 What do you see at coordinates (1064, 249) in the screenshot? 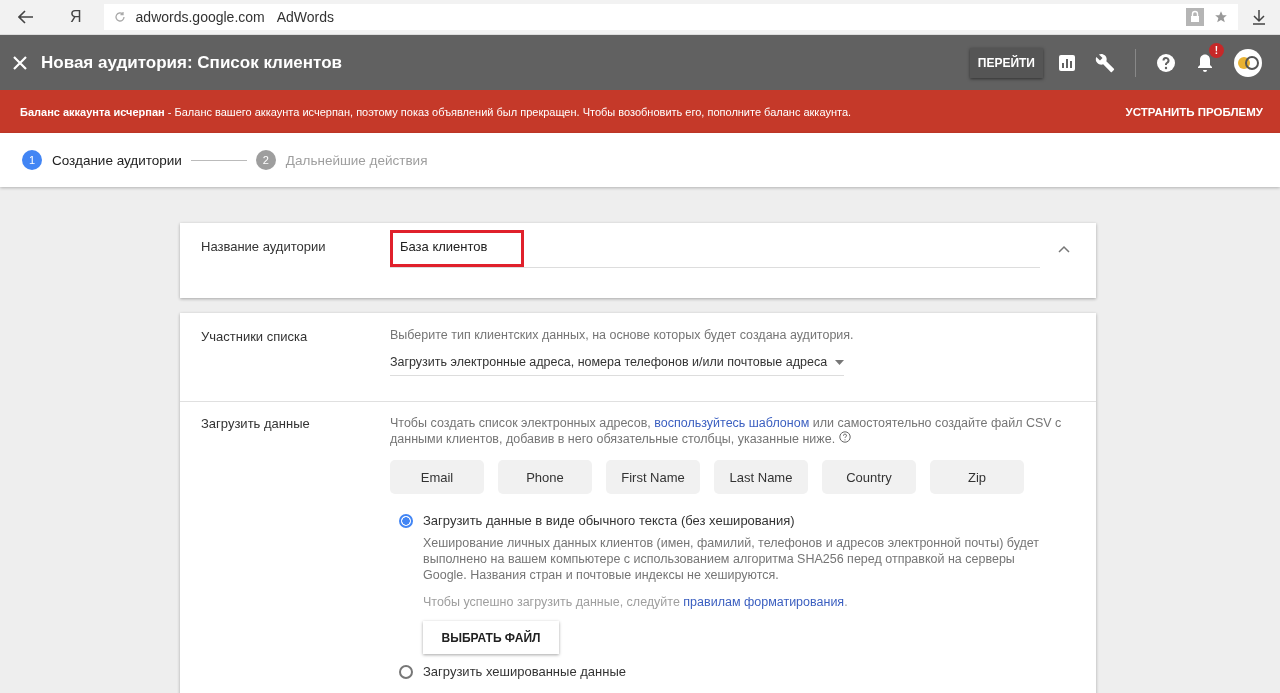
I see `collapse-icon` at bounding box center [1064, 249].